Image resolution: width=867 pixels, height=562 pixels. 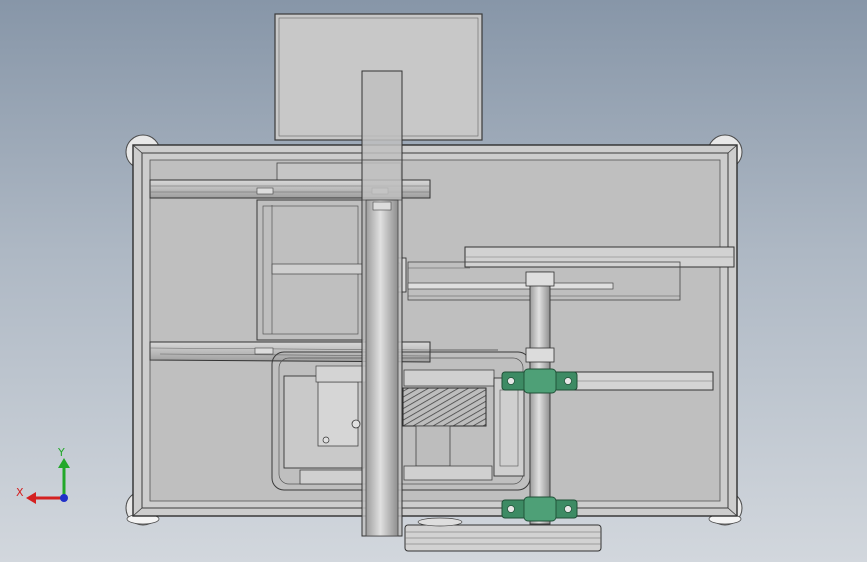 What do you see at coordinates (61, 452) in the screenshot?
I see `y-axis-label: Y` at bounding box center [61, 452].